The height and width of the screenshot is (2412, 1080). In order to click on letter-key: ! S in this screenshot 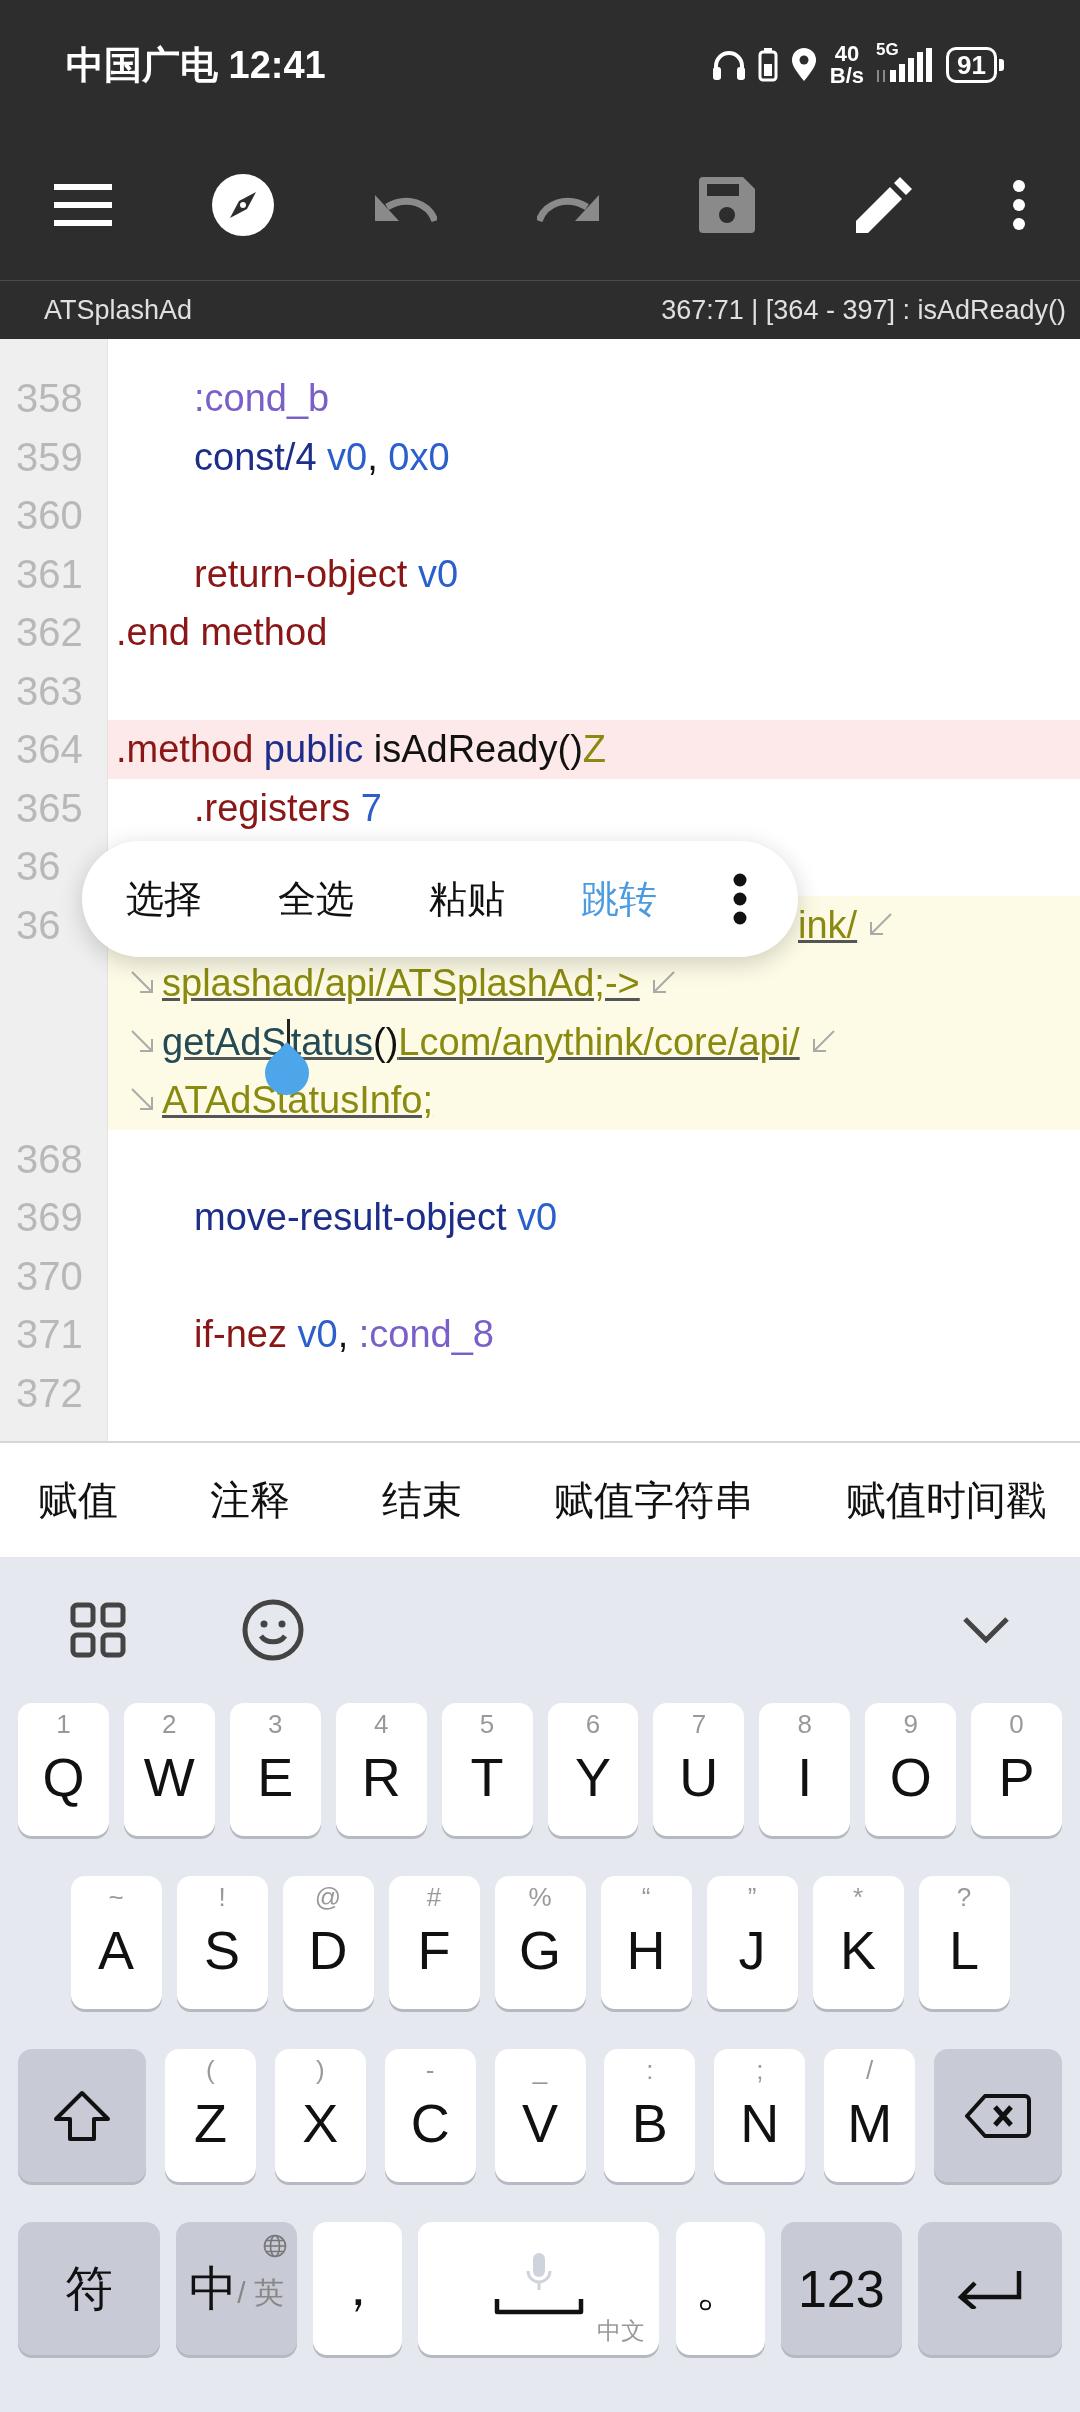, I will do `click(222, 1942)`.